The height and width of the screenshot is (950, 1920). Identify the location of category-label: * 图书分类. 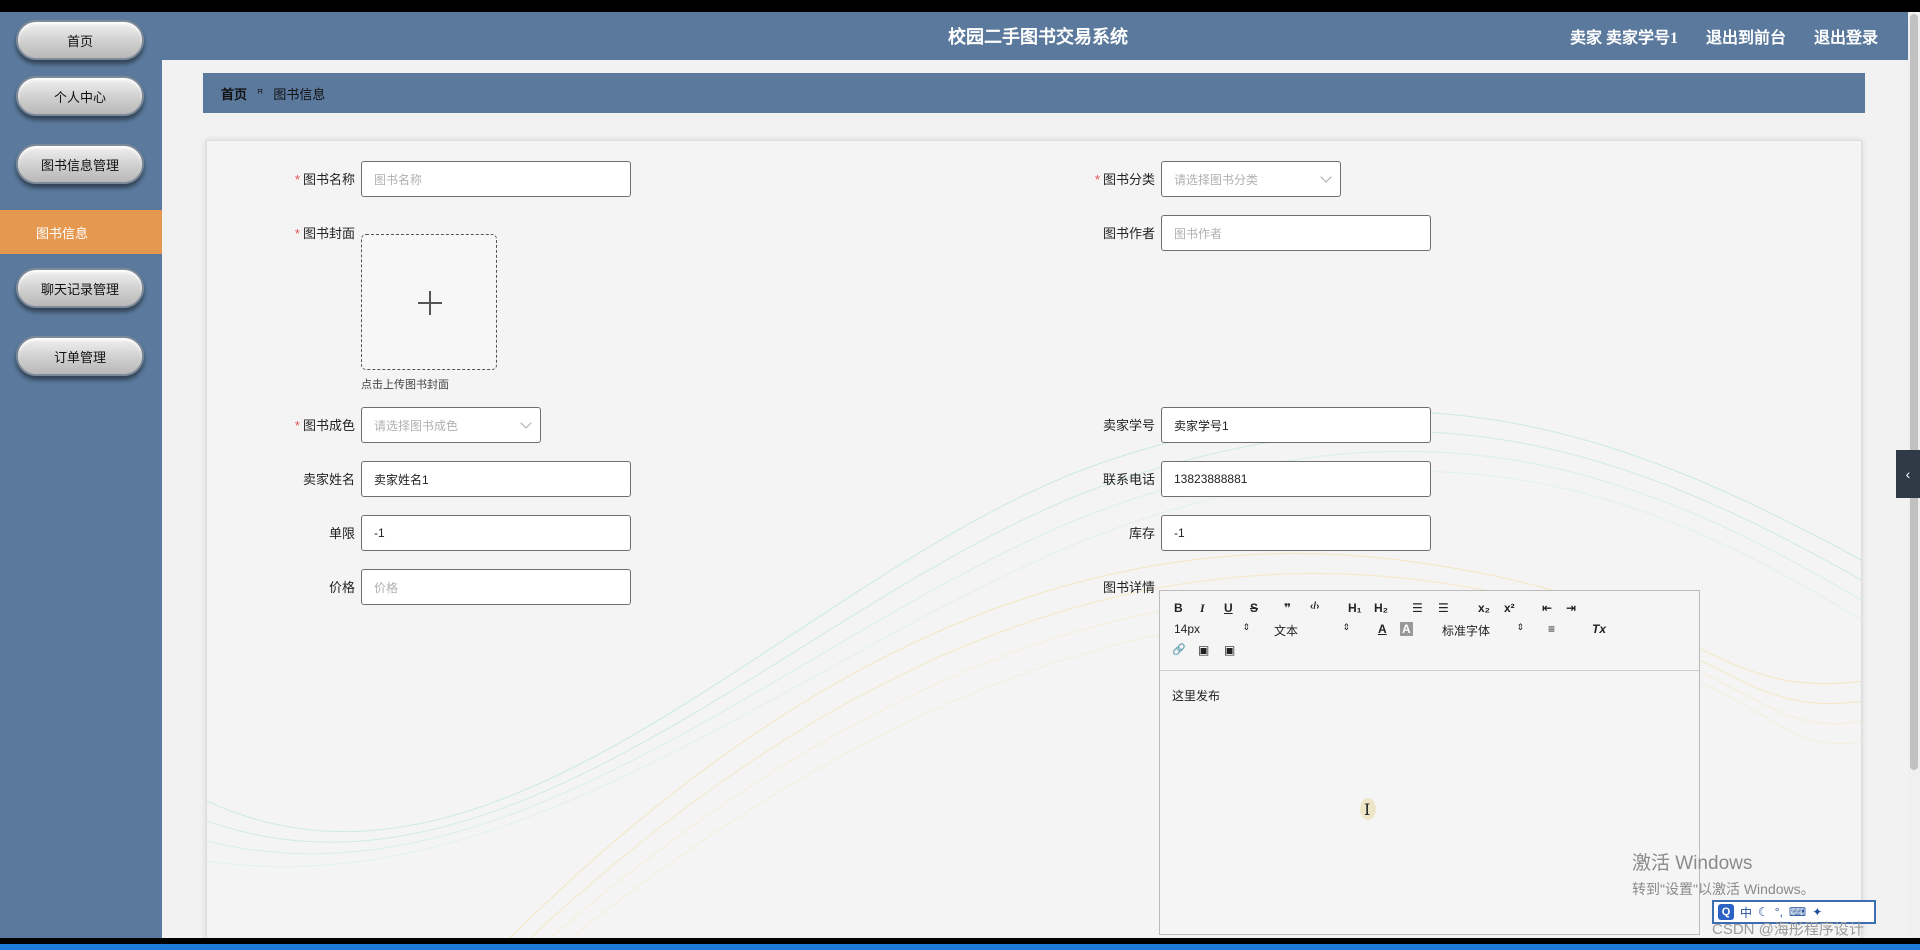
(1124, 179).